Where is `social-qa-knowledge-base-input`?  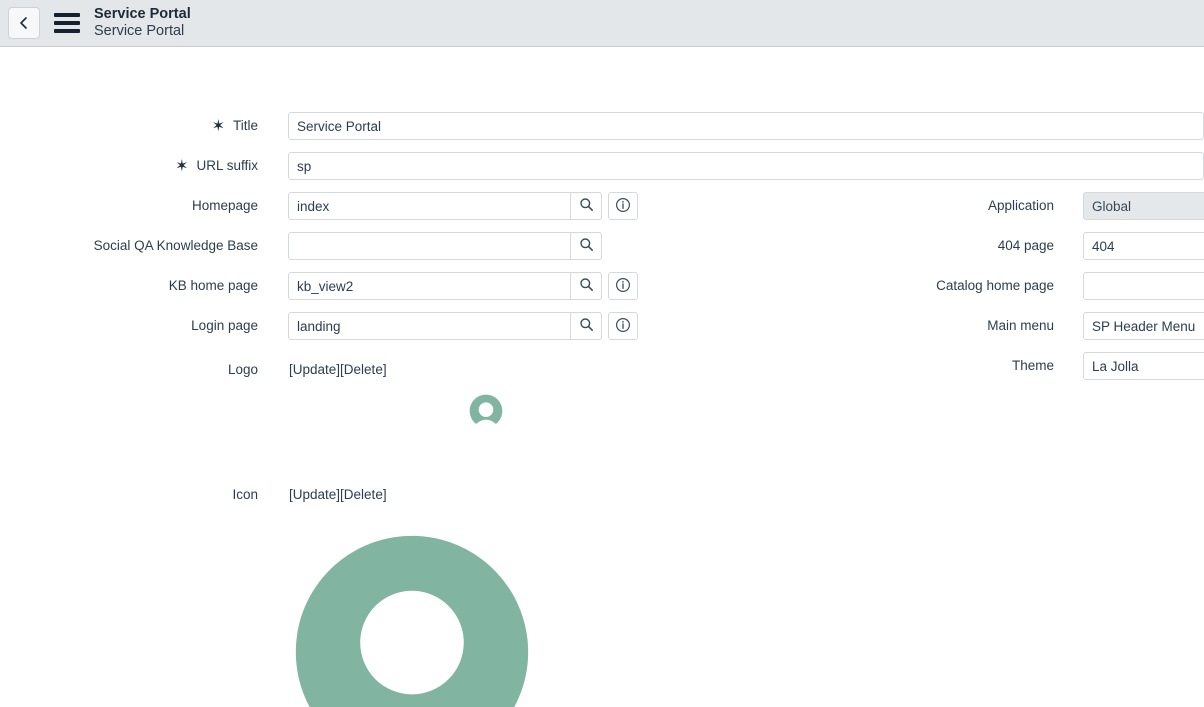 social-qa-knowledge-base-input is located at coordinates (429, 246).